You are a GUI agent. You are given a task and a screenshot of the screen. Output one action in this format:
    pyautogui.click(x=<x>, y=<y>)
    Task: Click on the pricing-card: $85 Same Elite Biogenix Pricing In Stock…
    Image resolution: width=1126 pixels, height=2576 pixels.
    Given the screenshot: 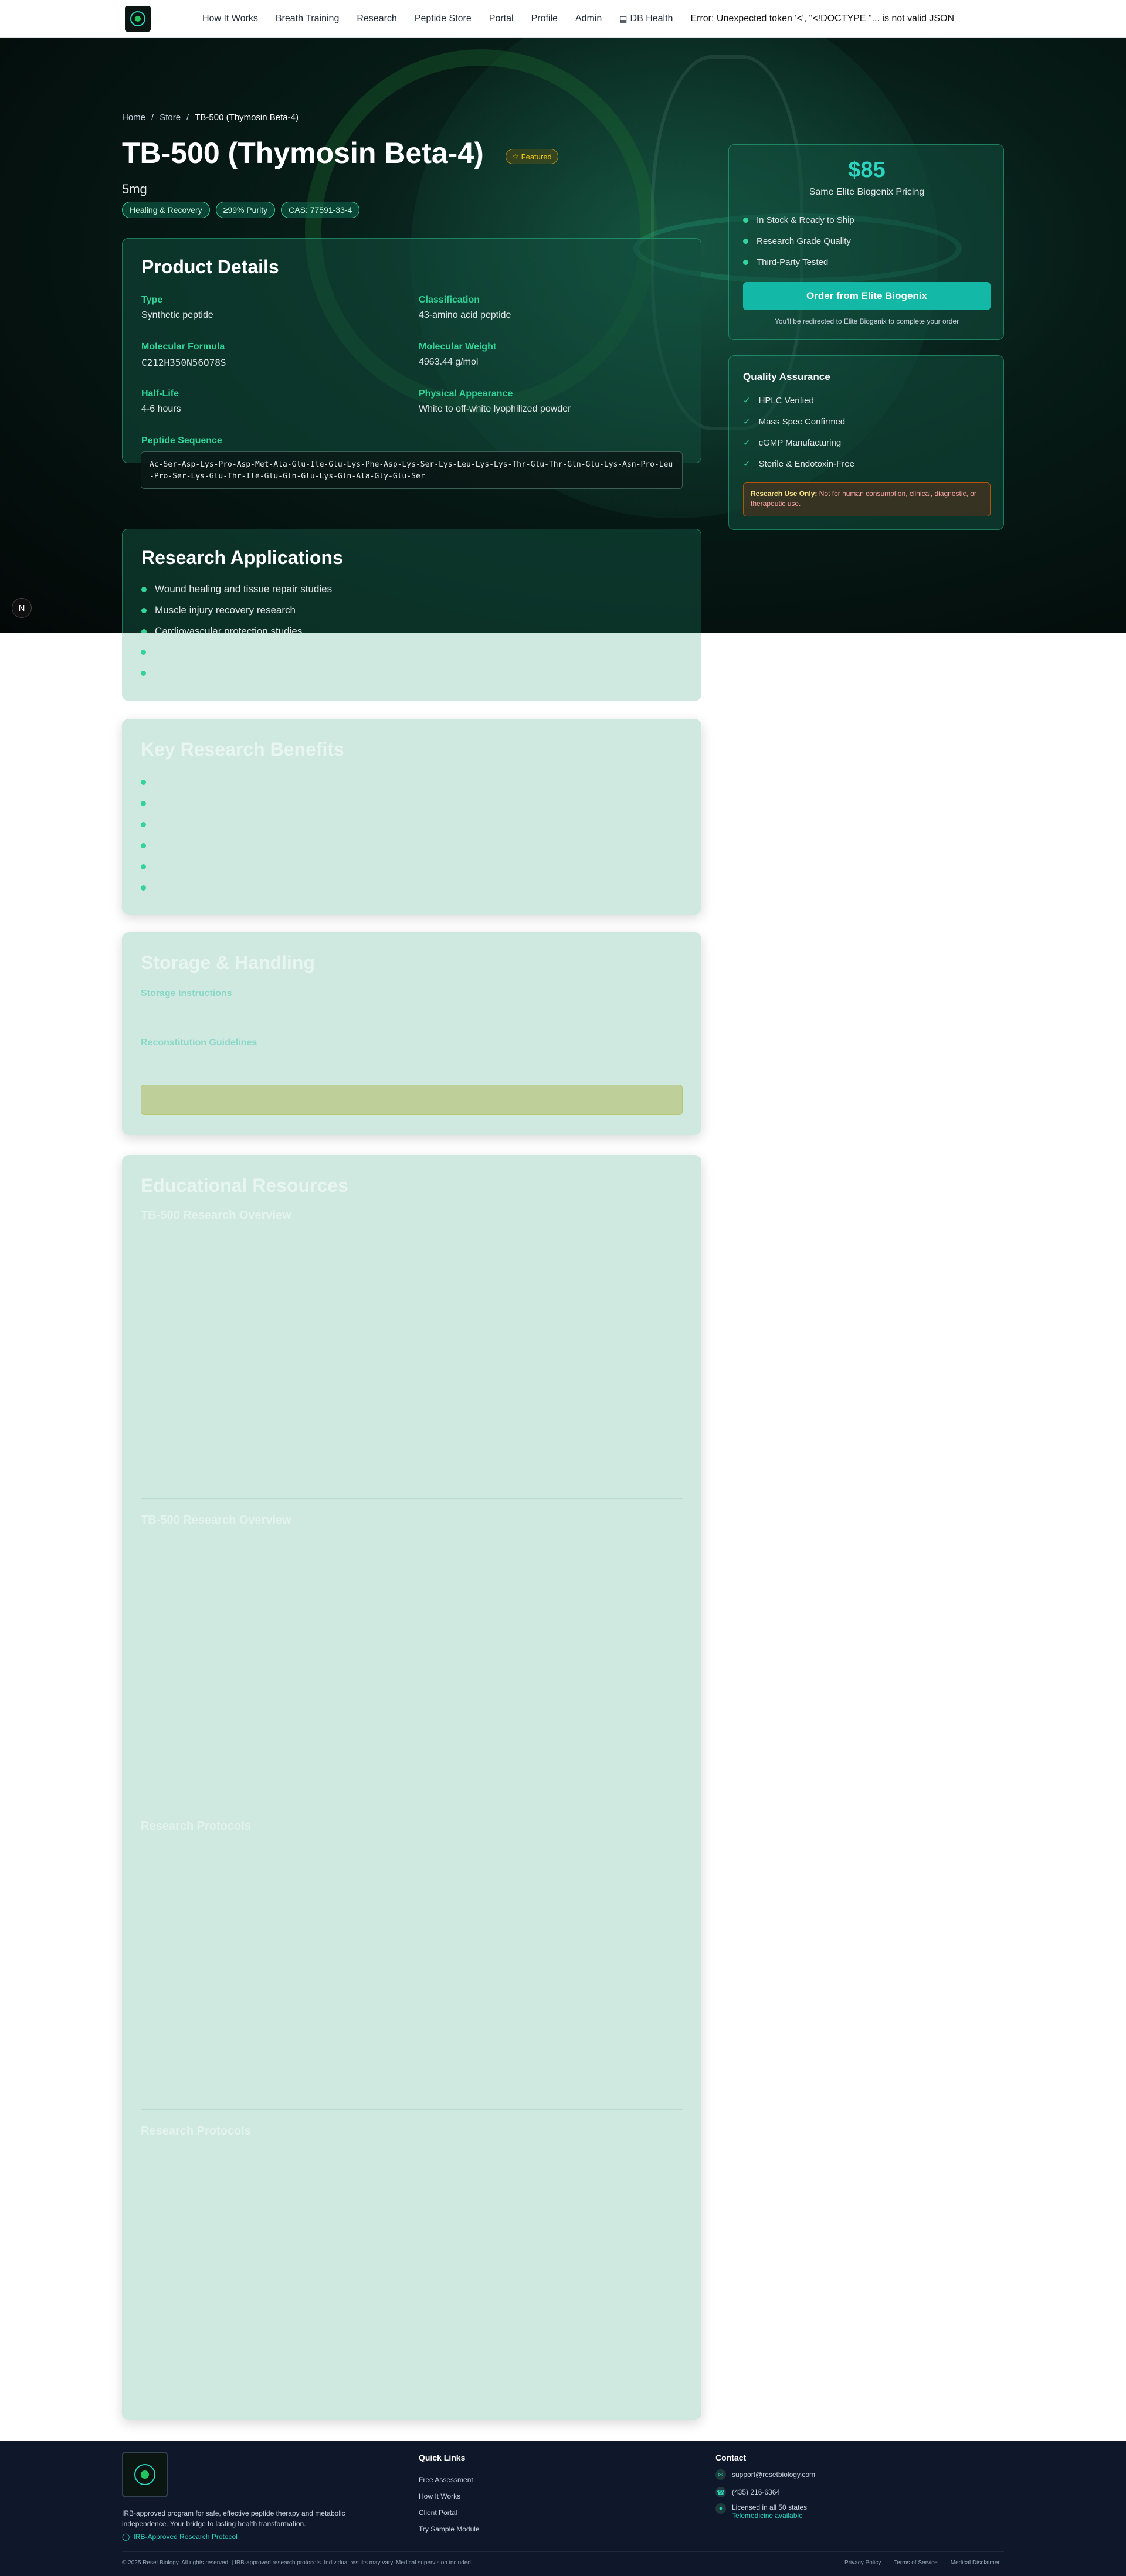 What is the action you would take?
    pyautogui.click(x=866, y=242)
    